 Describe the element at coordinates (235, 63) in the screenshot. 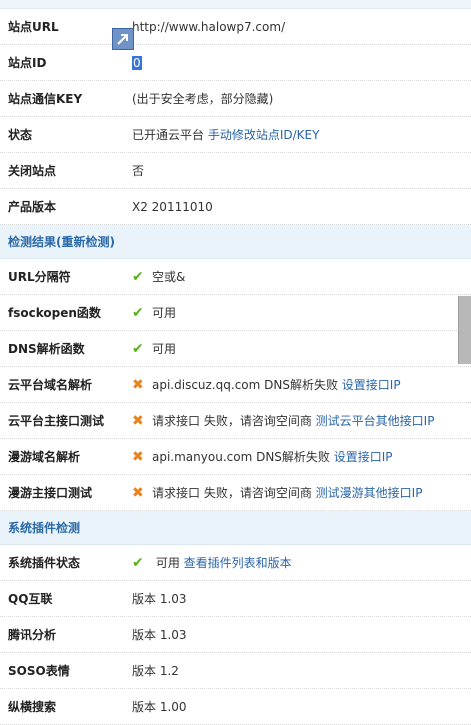

I see `site-id-row: 站点ID 0` at that location.